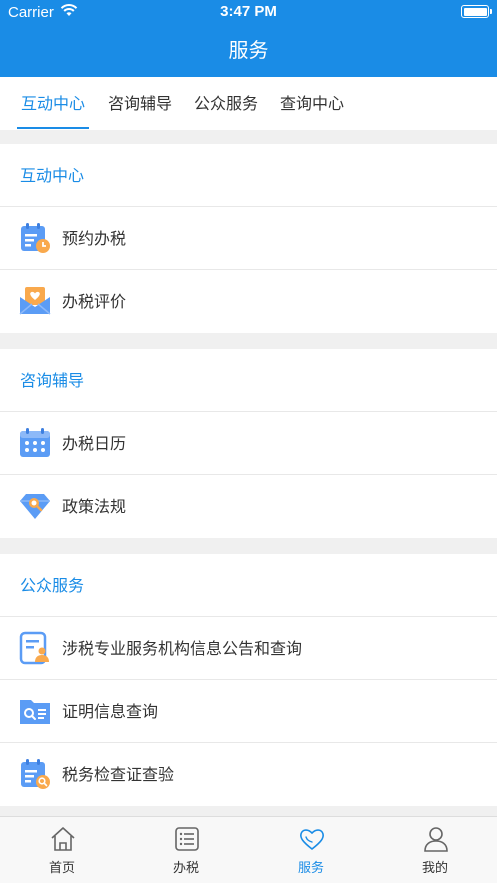 The width and height of the screenshot is (497, 883). What do you see at coordinates (475, 11) in the screenshot?
I see `battery-icon` at bounding box center [475, 11].